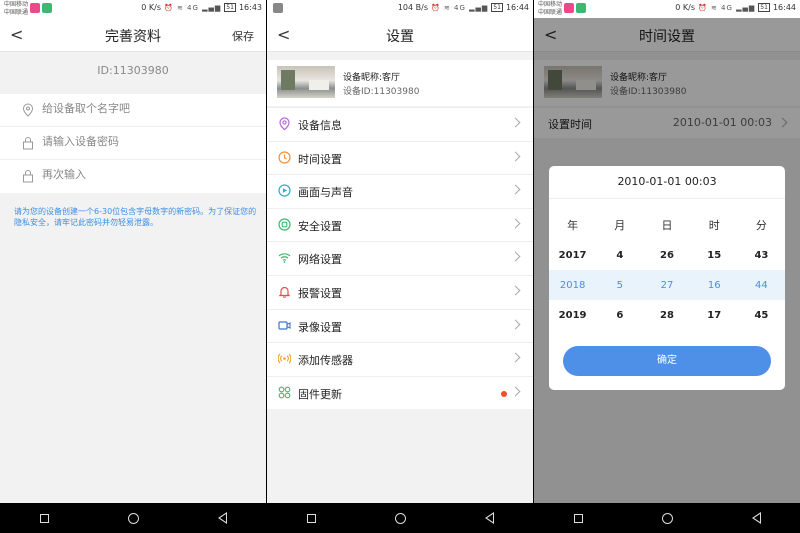 The width and height of the screenshot is (800, 533). I want to click on android-nav-bar, so click(133, 518).